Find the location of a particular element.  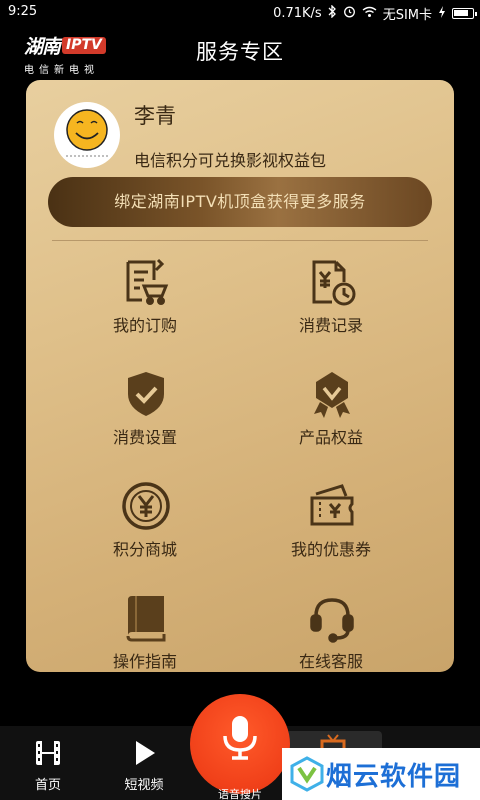

shield-check-icon is located at coordinates (146, 394).